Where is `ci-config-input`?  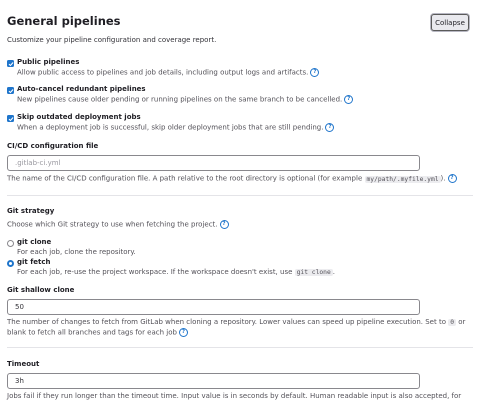 ci-config-input is located at coordinates (213, 163).